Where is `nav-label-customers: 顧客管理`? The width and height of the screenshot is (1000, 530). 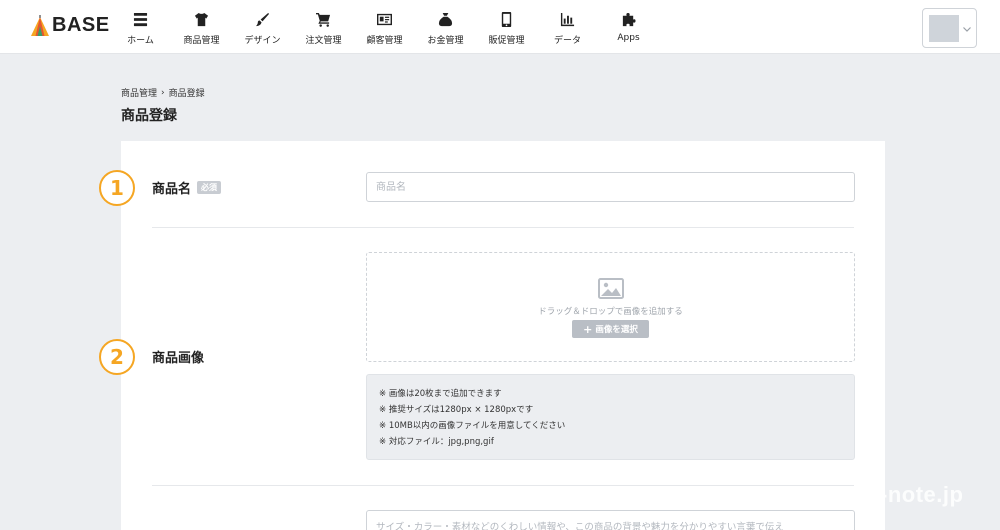
nav-label-customers: 顧客管理 is located at coordinates (384, 41).